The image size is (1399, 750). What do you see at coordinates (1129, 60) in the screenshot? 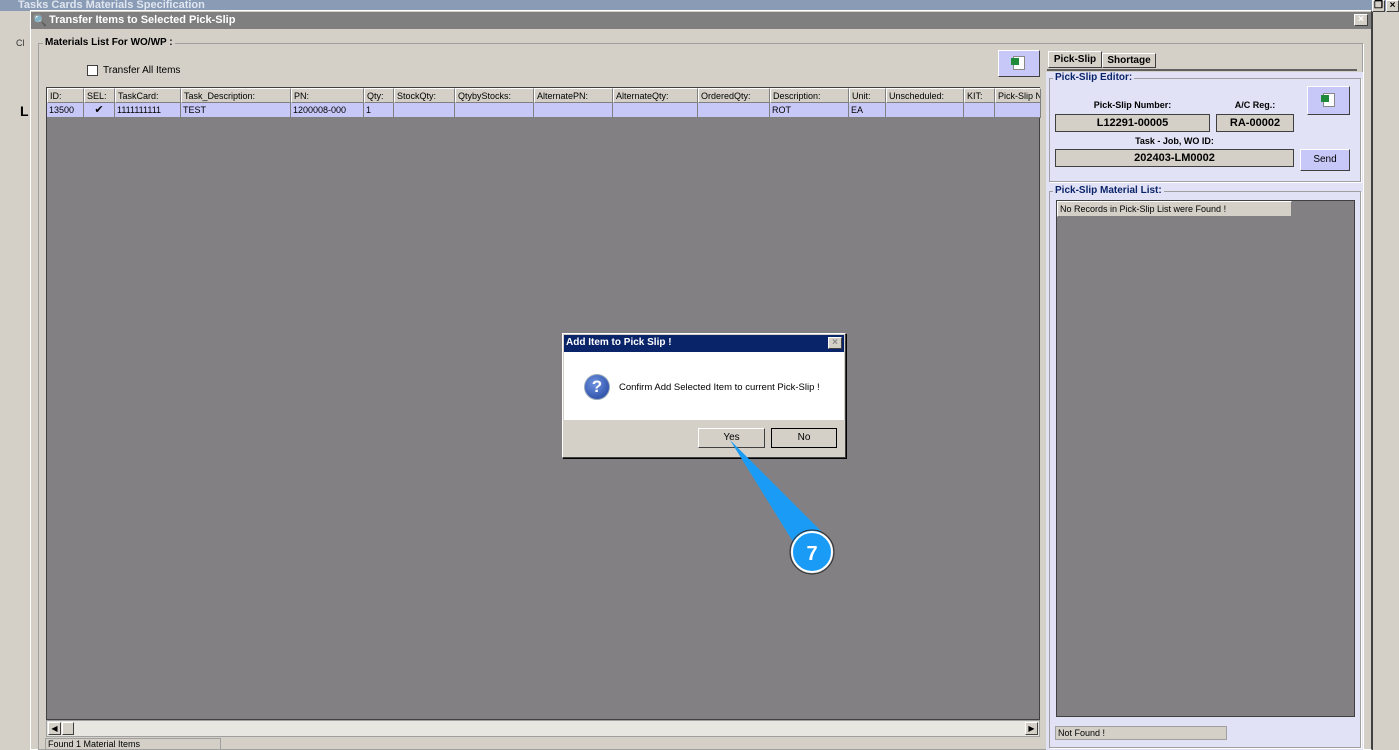
I see `tab-shortage: Shortage` at bounding box center [1129, 60].